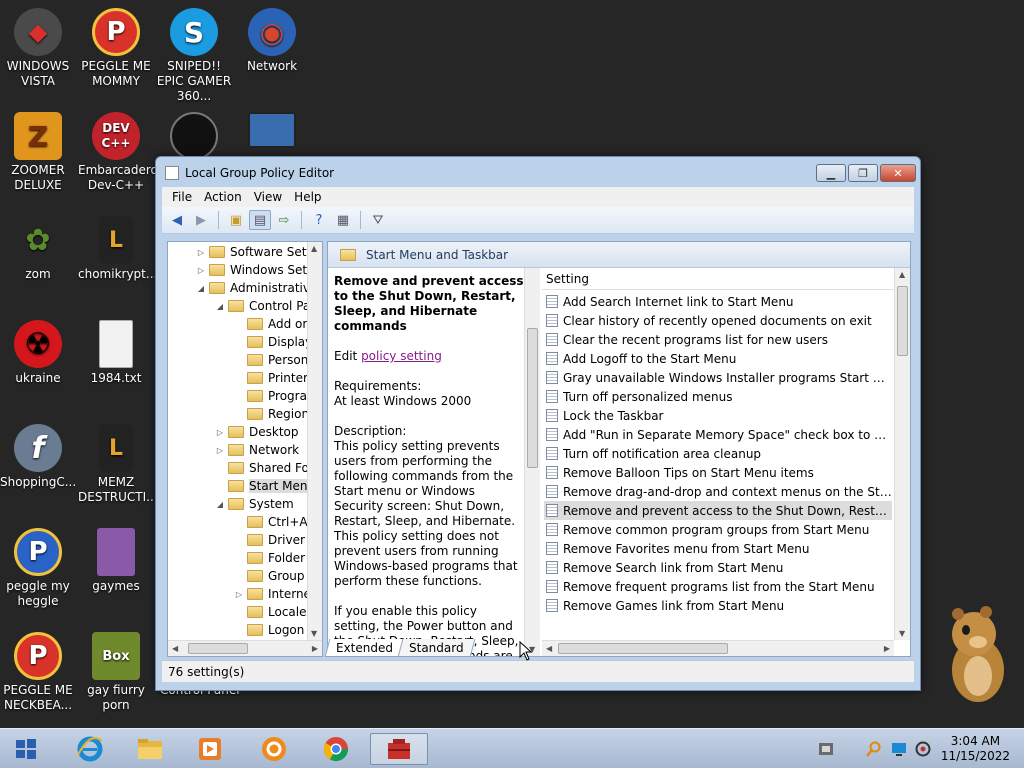 Image resolution: width=1024 pixels, height=768 pixels. What do you see at coordinates (902, 454) in the screenshot?
I see `list-vertical-scrollbar: ▲ ▼` at bounding box center [902, 454].